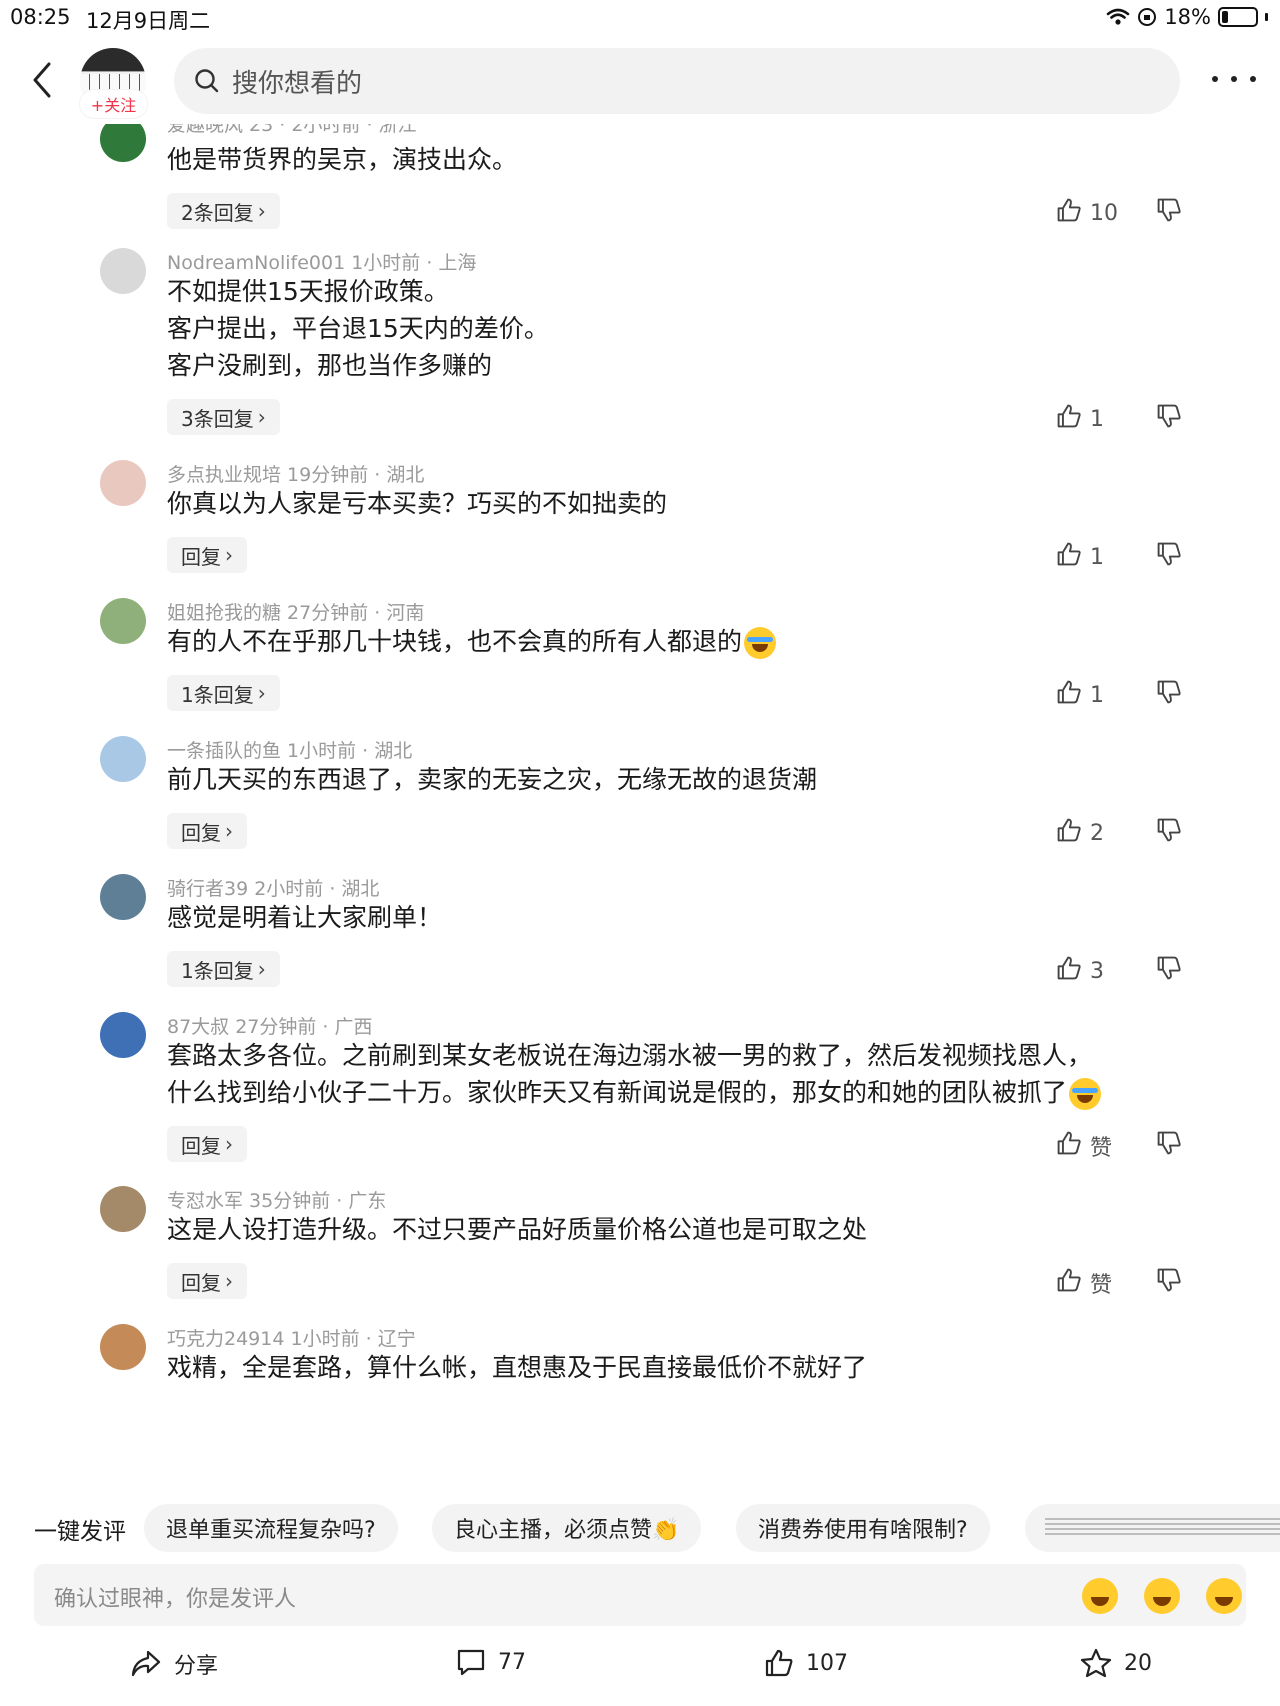 The height and width of the screenshot is (1706, 1280). Describe the element at coordinates (80, 1532) in the screenshot. I see `quick-comment-label: 一键发评` at that location.